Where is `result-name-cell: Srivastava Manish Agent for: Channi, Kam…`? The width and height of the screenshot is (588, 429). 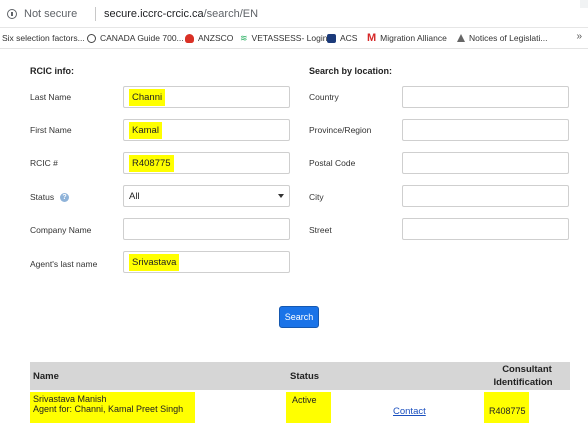 result-name-cell: Srivastava Manish Agent for: Channi, Kam… is located at coordinates (112, 407).